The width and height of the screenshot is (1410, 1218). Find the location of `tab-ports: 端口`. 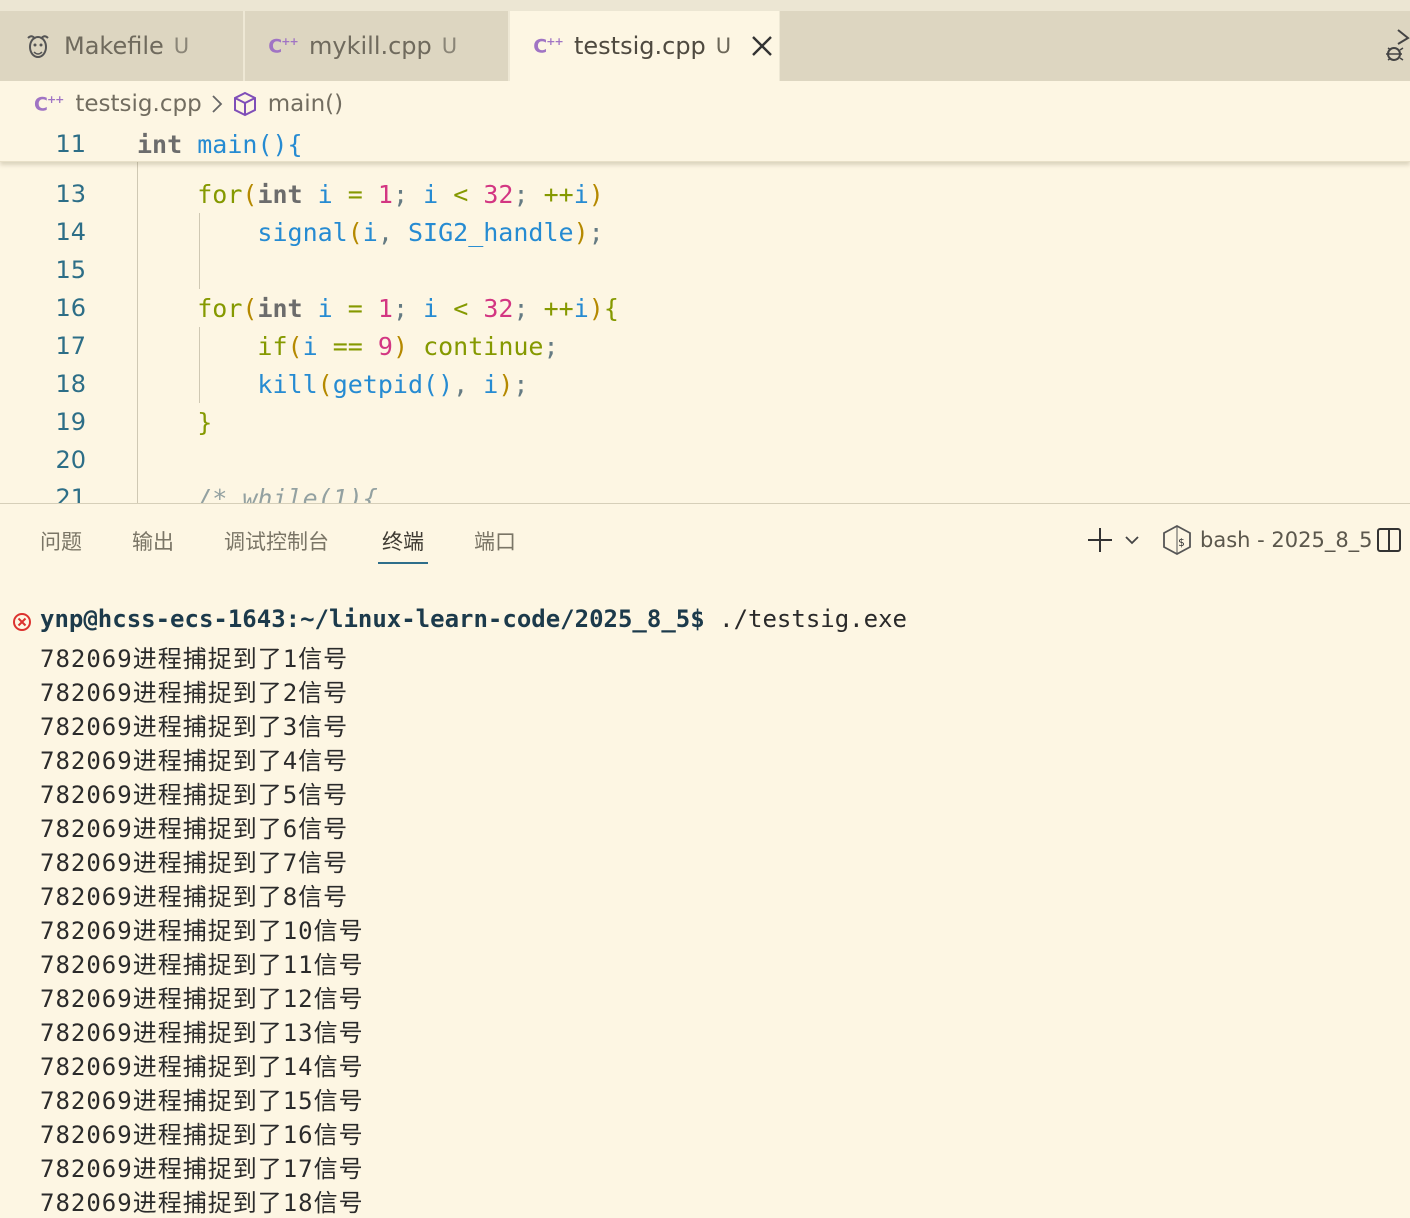

tab-ports: 端口 is located at coordinates (495, 544).